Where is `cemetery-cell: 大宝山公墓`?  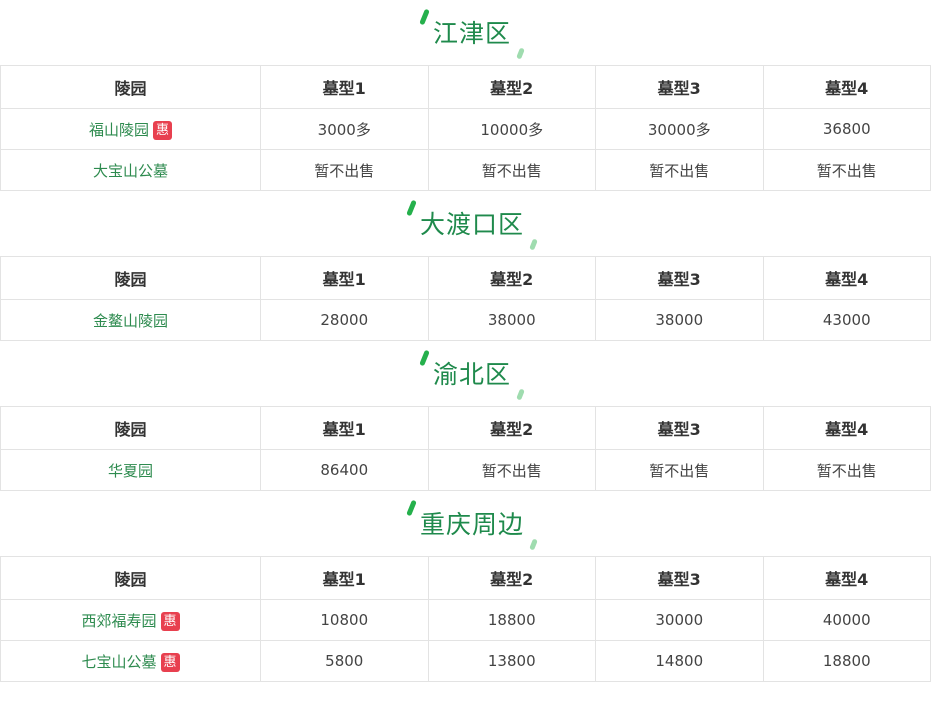 cemetery-cell: 大宝山公墓 is located at coordinates (130, 170).